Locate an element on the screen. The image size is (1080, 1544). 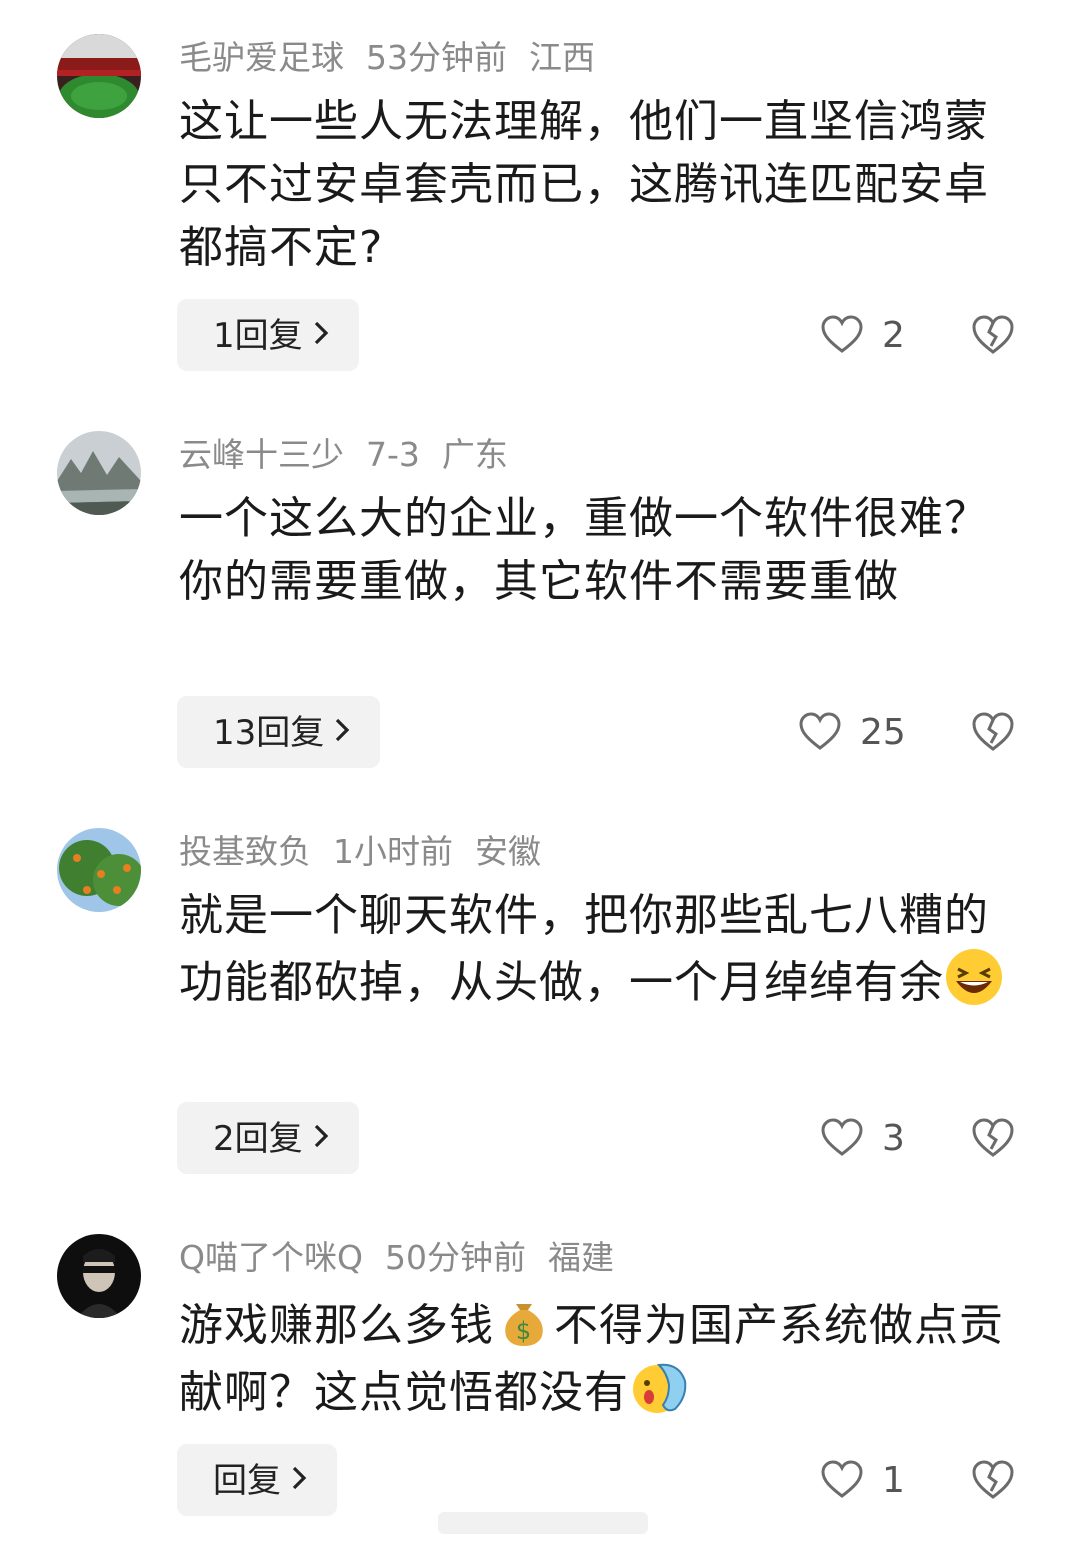
comment-meta: 毛驴爱足球 53分钟前 江西 is located at coordinates (398, 58).